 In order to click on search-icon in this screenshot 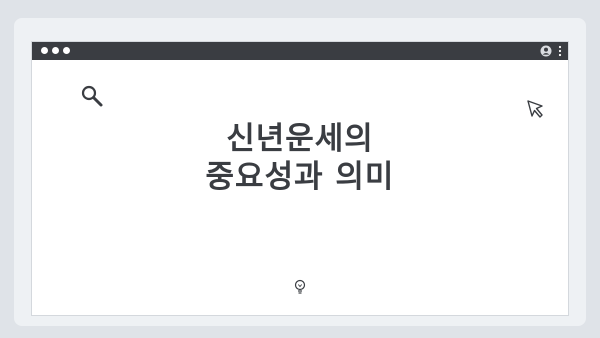, I will do `click(92, 96)`.